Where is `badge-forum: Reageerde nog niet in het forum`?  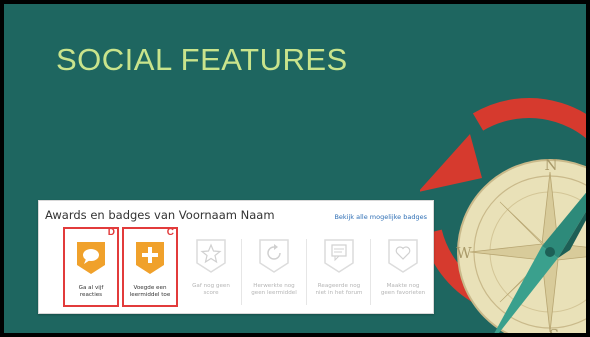 badge-forum: Reageerde nog niet in het forum is located at coordinates (339, 267).